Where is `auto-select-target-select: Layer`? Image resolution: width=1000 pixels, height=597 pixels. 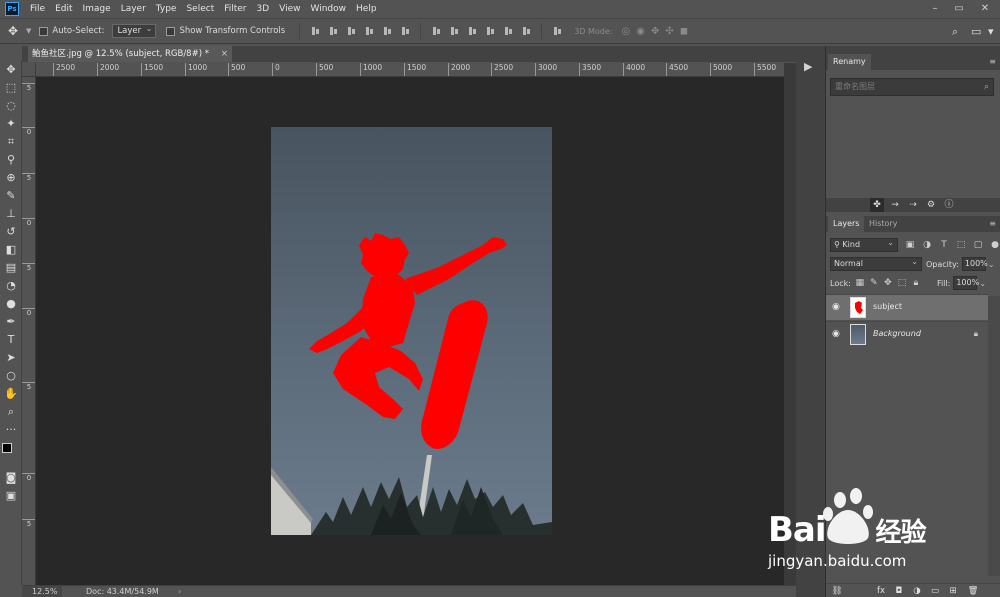 auto-select-target-select: Layer is located at coordinates (134, 30).